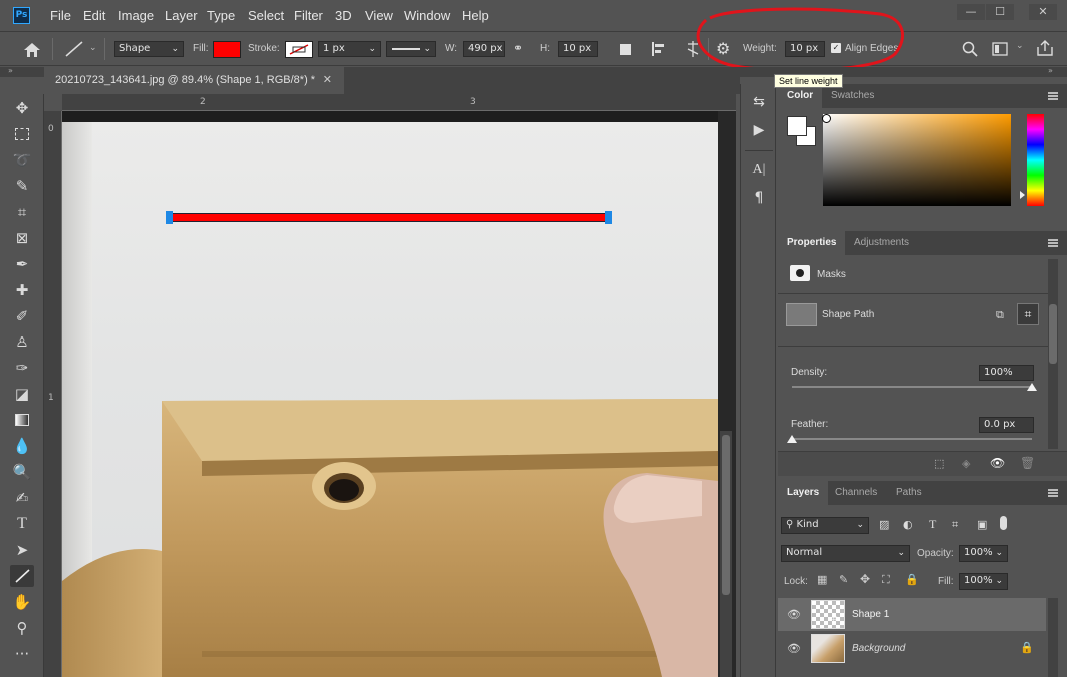 The image size is (1067, 677). I want to click on tab-properties: Properties, so click(812, 243).